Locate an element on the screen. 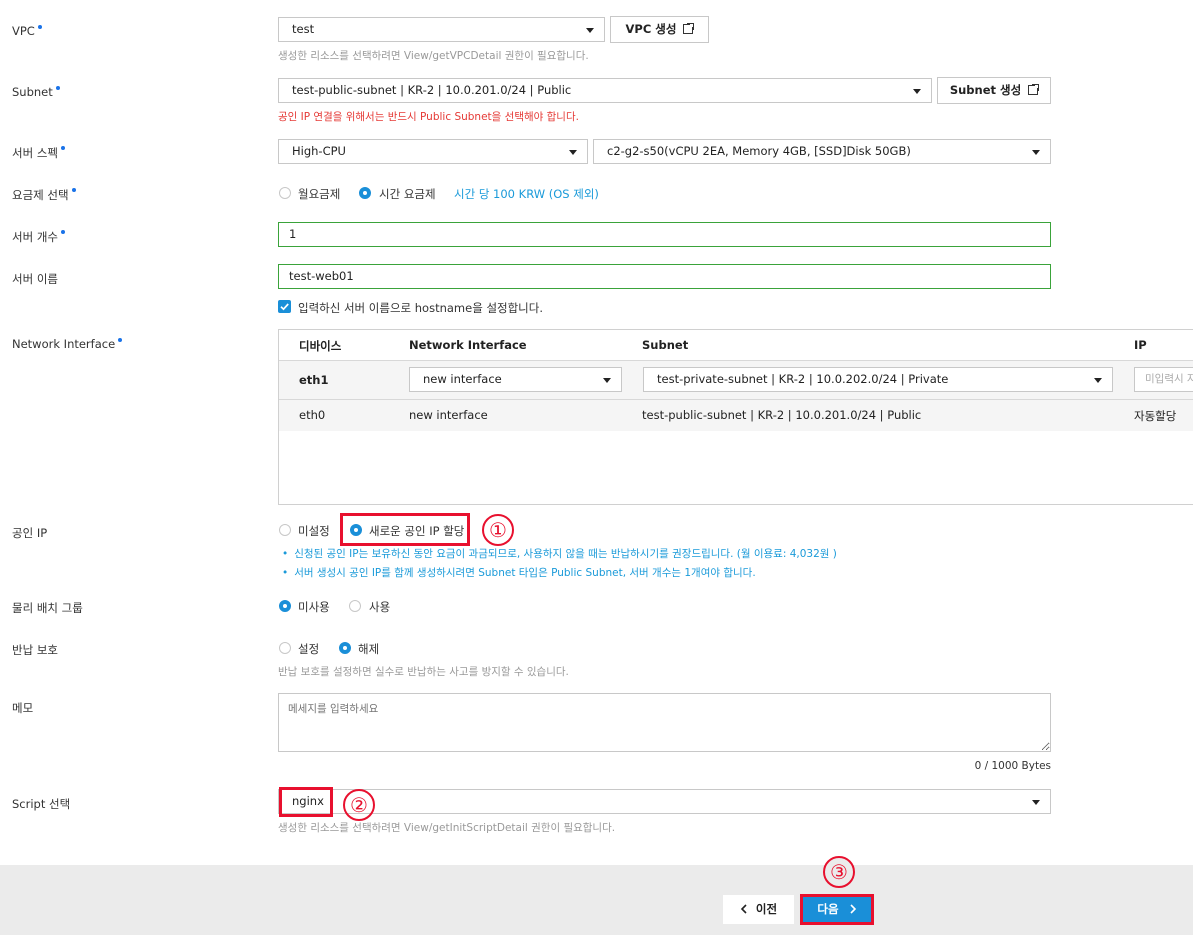 This screenshot has height=935, width=1193. pricing-hourly-radio is located at coordinates (365, 193).